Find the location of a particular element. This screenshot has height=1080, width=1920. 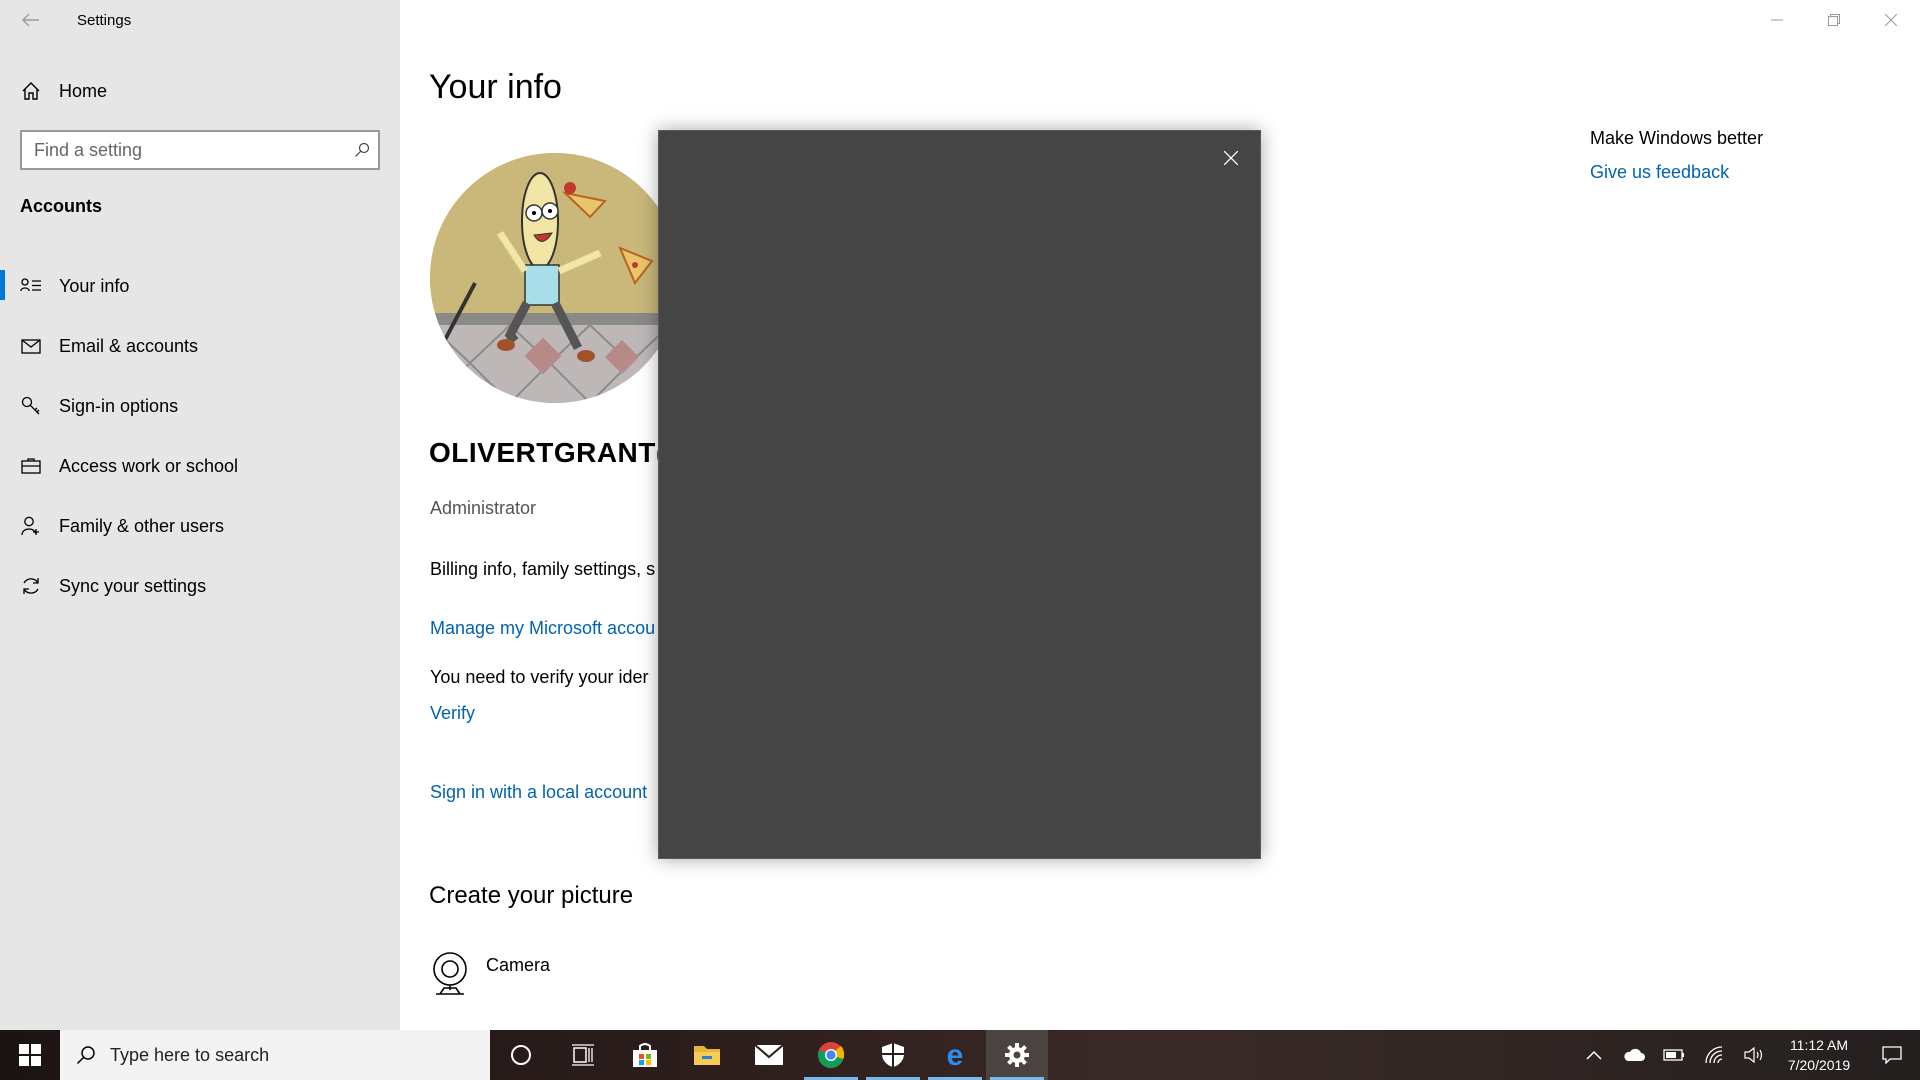

sidebar-item-sign-in-options: Sign-in options is located at coordinates (200, 406).